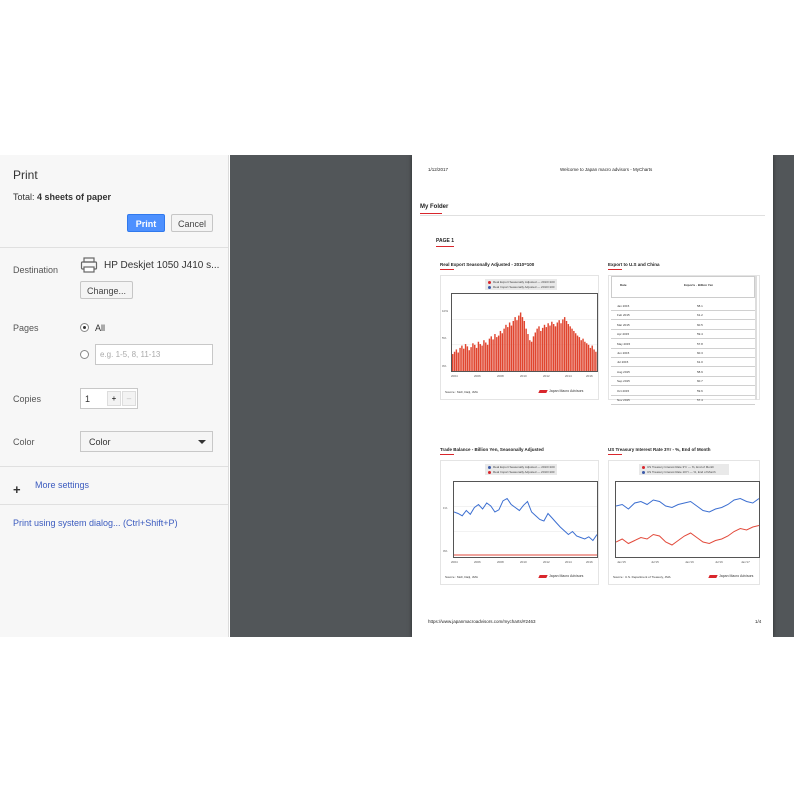 The height and width of the screenshot is (794, 794). What do you see at coordinates (623, 371) in the screenshot?
I see `table-cell-date: Aug 2015` at bounding box center [623, 371].